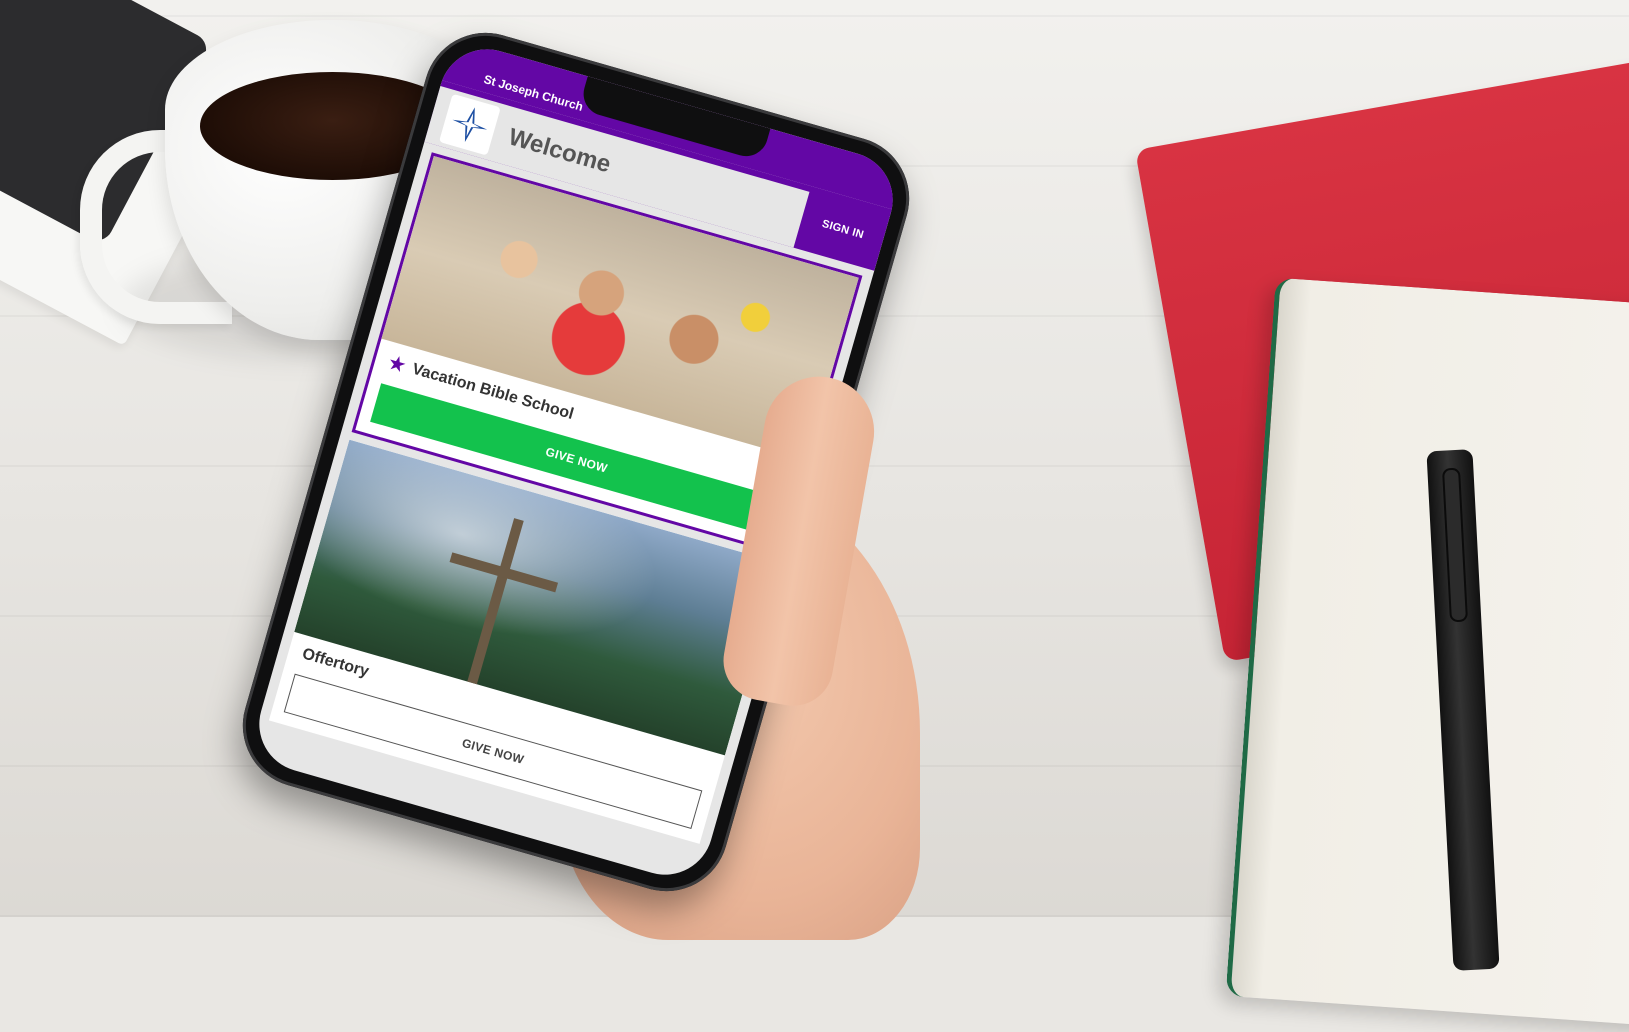 The height and width of the screenshot is (1032, 1629). What do you see at coordinates (397, 364) in the screenshot?
I see `star-icon: ★` at bounding box center [397, 364].